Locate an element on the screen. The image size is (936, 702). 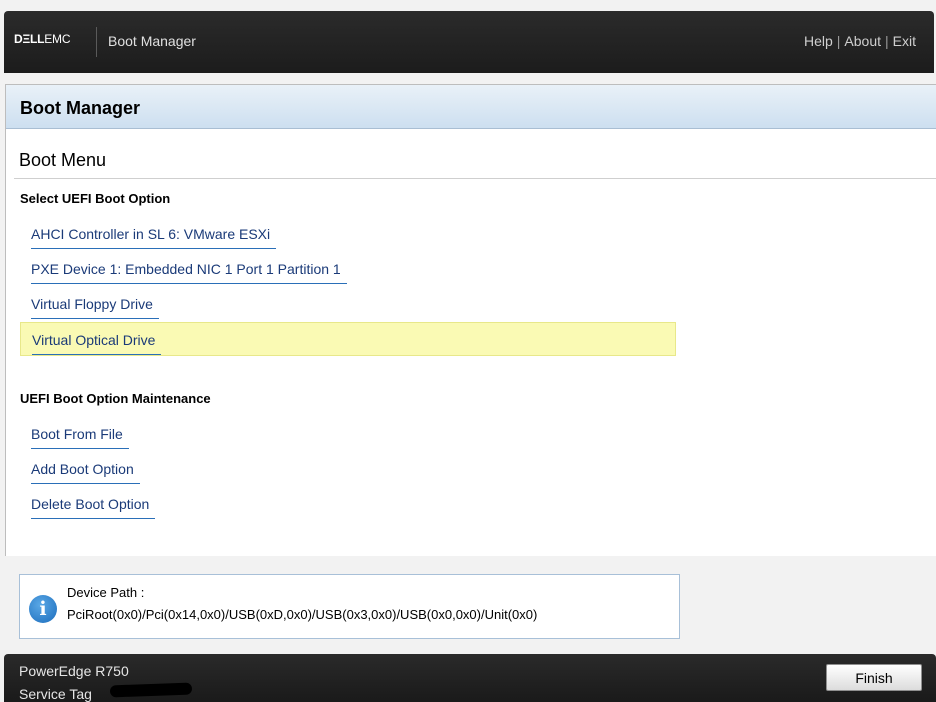
maintenance-option-label: Boot From File is located at coordinates (80, 437).